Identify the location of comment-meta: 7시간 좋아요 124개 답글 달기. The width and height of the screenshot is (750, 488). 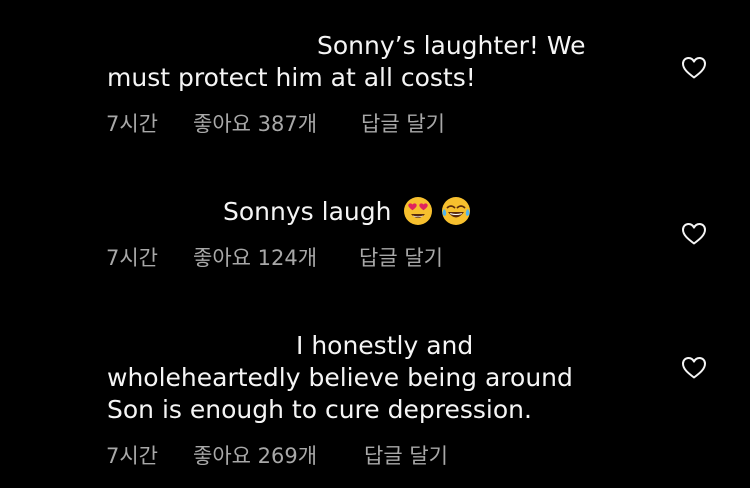
(386, 258).